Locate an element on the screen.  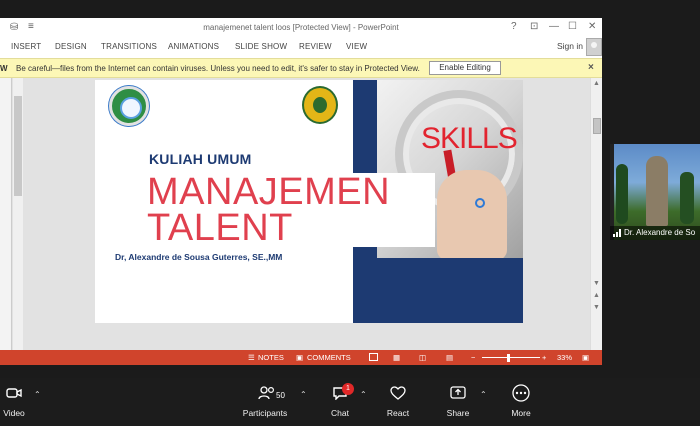
share-label: Share is located at coordinates (458, 413).